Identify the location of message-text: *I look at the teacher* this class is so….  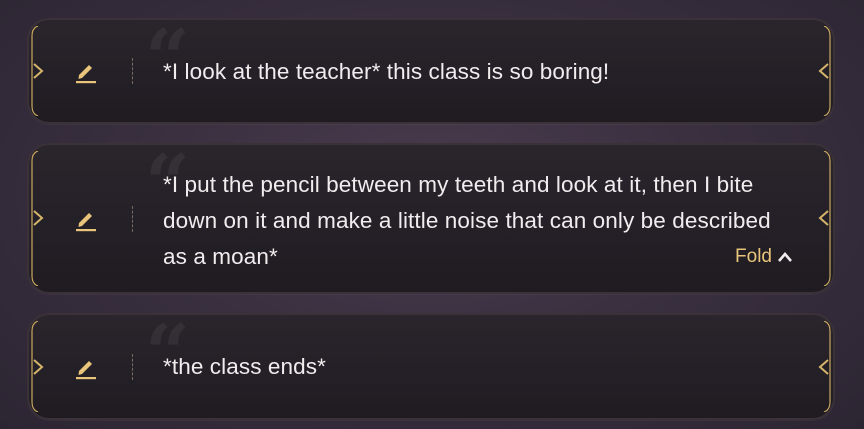
(386, 71).